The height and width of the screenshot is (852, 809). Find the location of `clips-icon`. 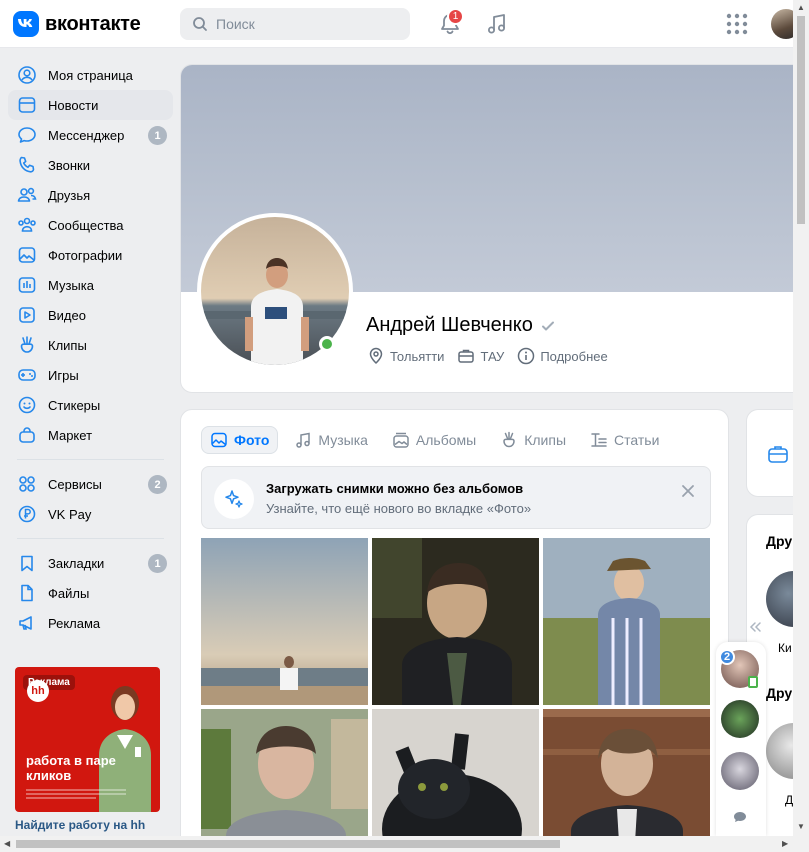

clips-icon is located at coordinates (509, 439).